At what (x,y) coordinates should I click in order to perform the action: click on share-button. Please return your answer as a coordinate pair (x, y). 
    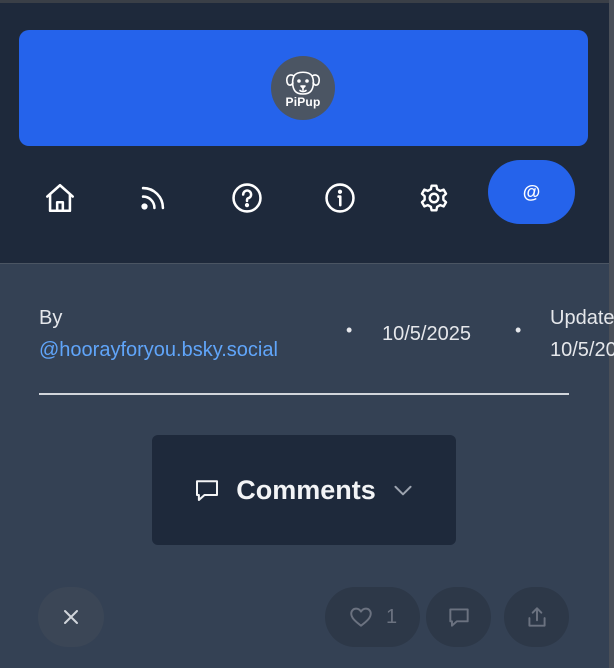
    Looking at the image, I should click on (536, 617).